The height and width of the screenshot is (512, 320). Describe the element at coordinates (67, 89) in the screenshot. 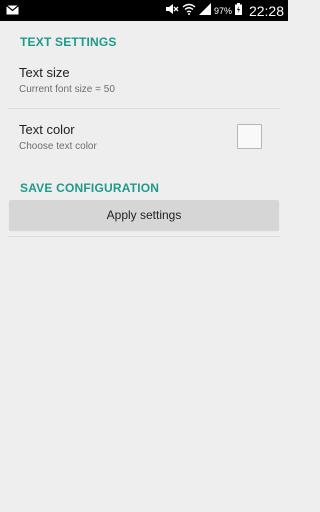

I see `pref-text-size-summary: Current font size = 50` at that location.